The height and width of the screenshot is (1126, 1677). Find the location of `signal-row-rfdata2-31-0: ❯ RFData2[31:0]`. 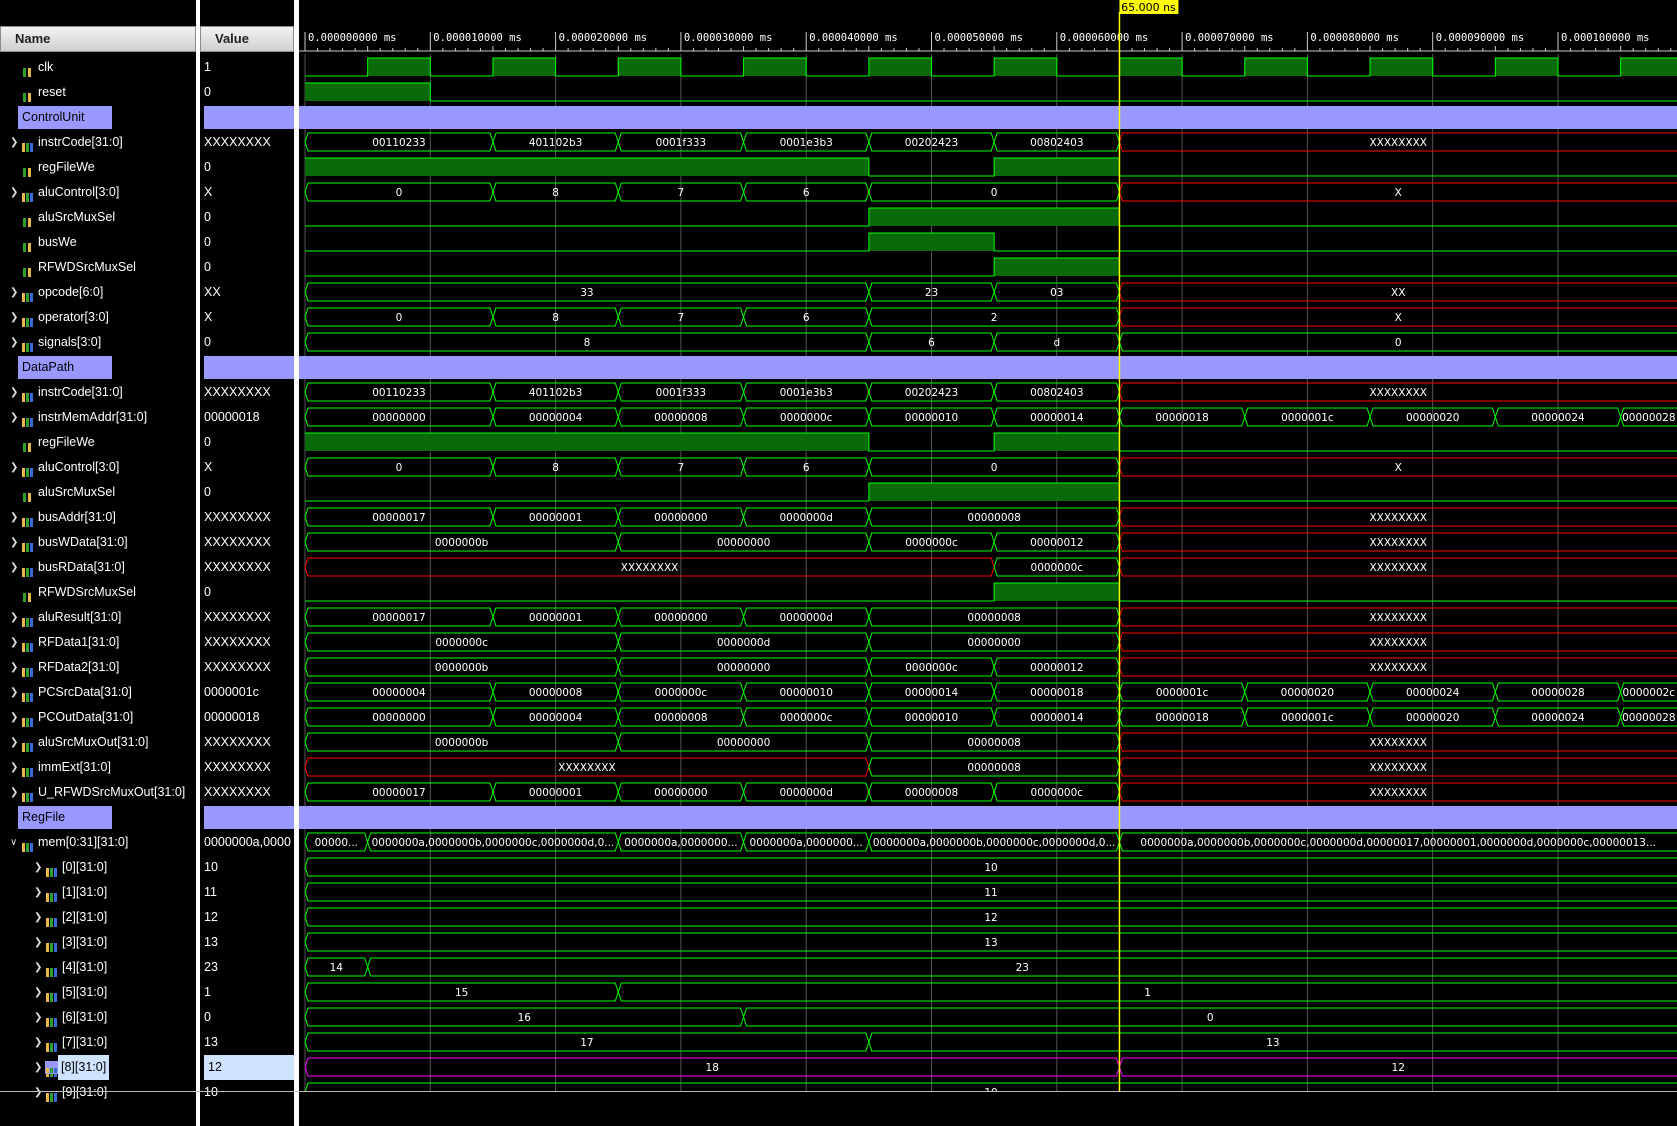

signal-row-rfdata2-31-0: ❯ RFData2[31:0] is located at coordinates (98, 667).